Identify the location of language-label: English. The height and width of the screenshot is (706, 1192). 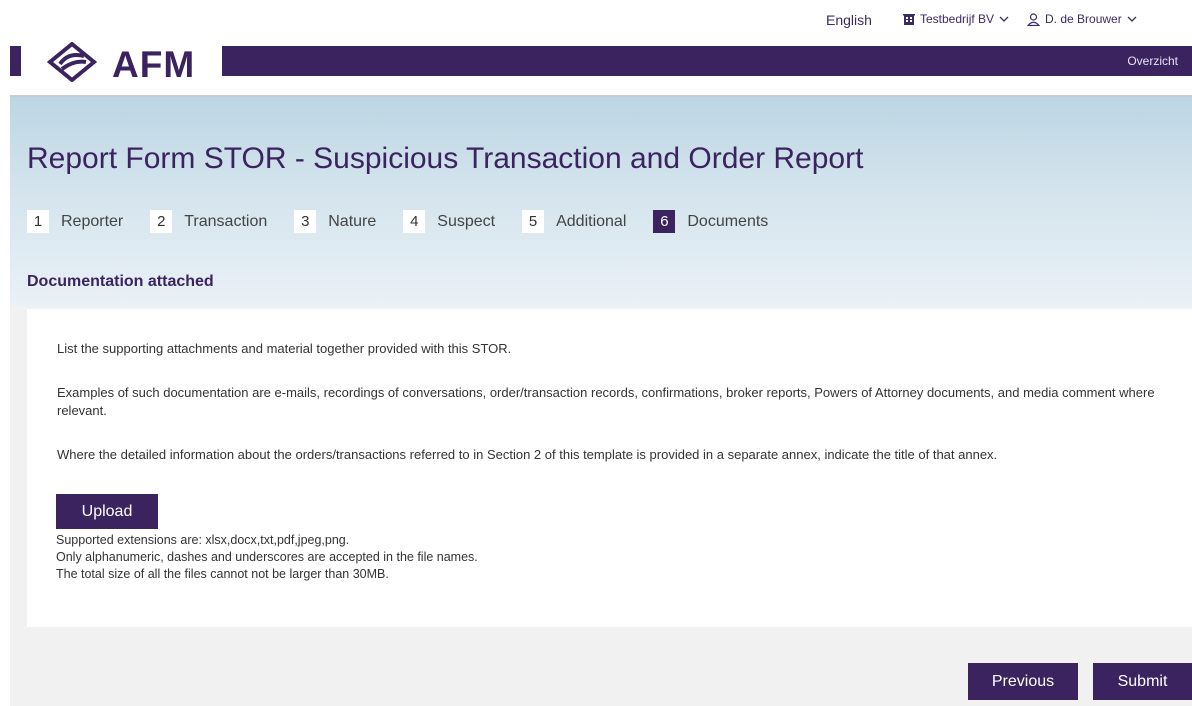
(849, 20).